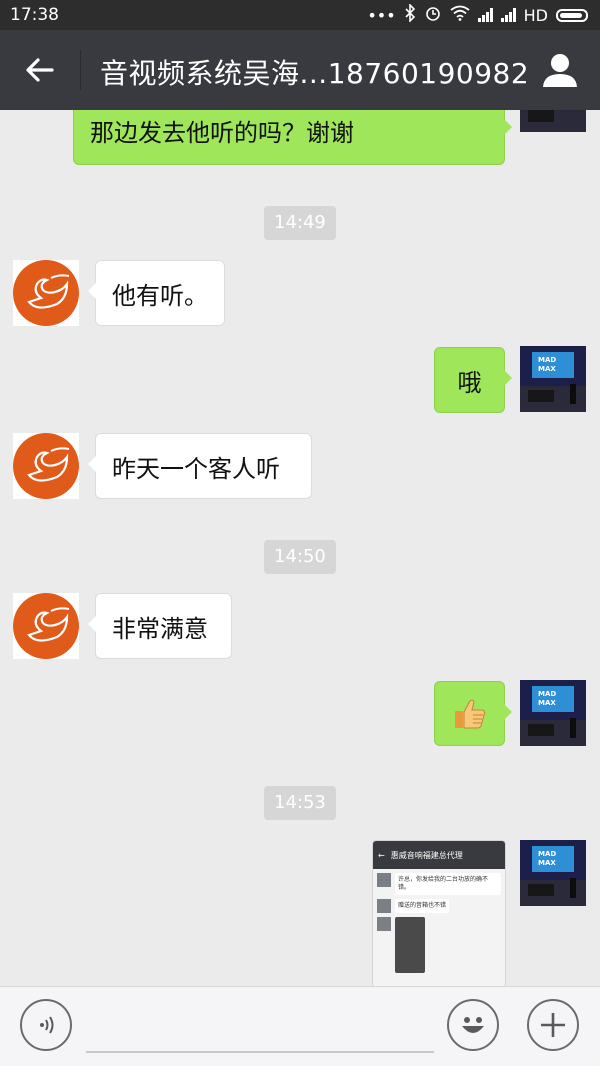  I want to click on message-text: 那边发去他听的吗？谢谢, so click(222, 133).